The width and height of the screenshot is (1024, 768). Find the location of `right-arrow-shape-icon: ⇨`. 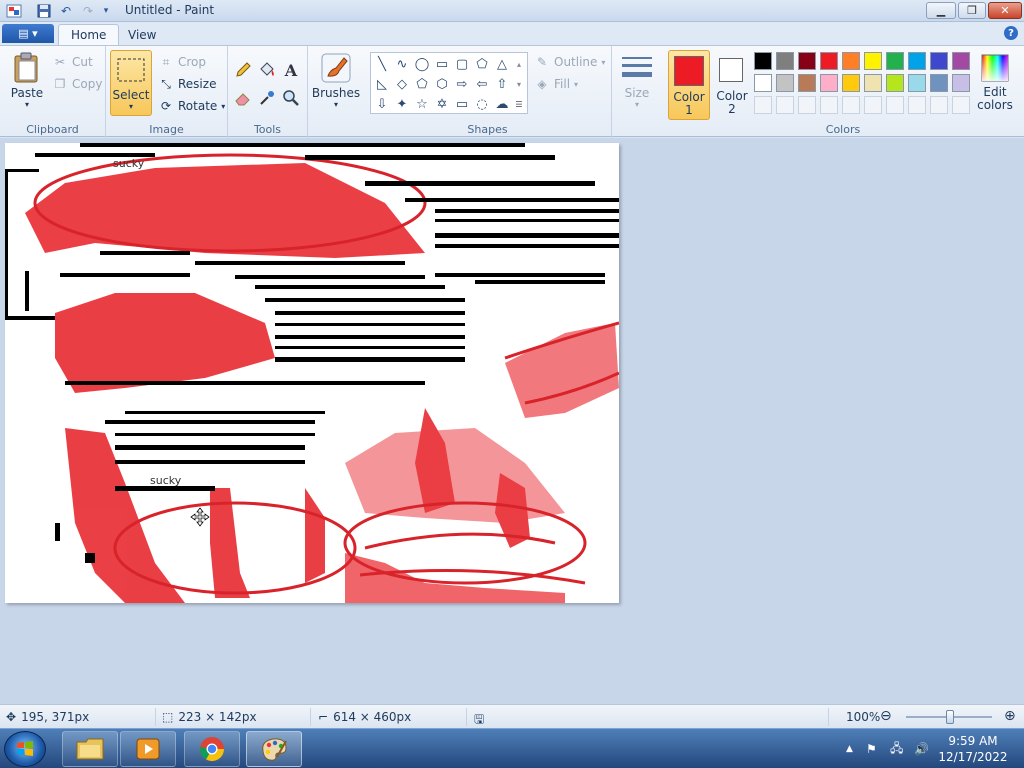

right-arrow-shape-icon: ⇨ is located at coordinates (462, 84).